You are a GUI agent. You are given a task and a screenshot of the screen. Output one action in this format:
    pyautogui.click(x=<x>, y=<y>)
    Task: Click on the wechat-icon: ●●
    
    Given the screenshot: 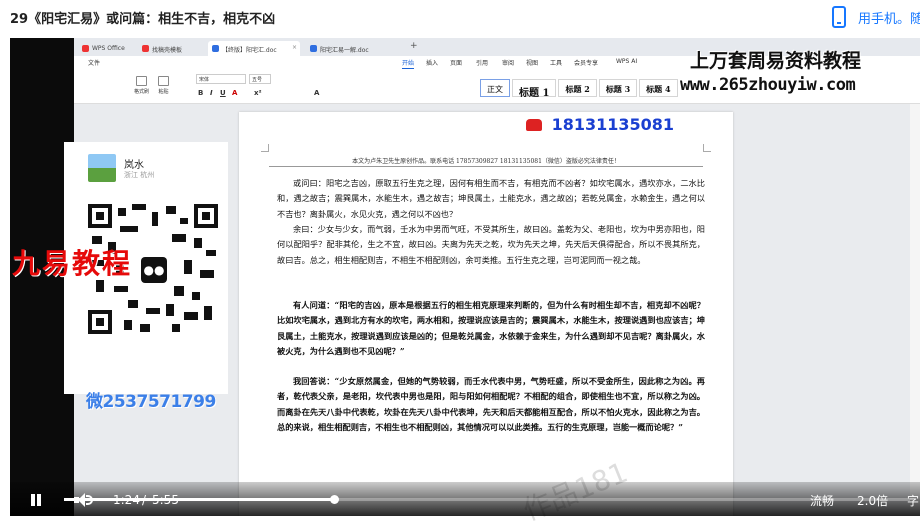 What is the action you would take?
    pyautogui.click(x=154, y=270)
    